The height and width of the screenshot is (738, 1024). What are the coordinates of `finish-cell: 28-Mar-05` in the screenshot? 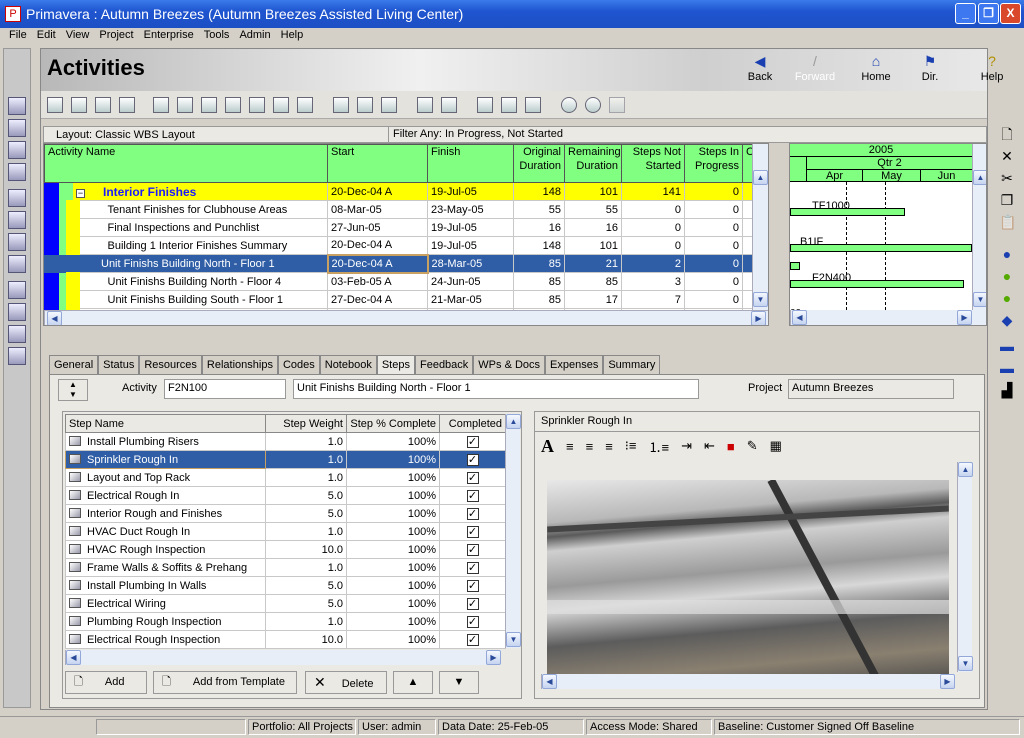 It's located at (470, 263).